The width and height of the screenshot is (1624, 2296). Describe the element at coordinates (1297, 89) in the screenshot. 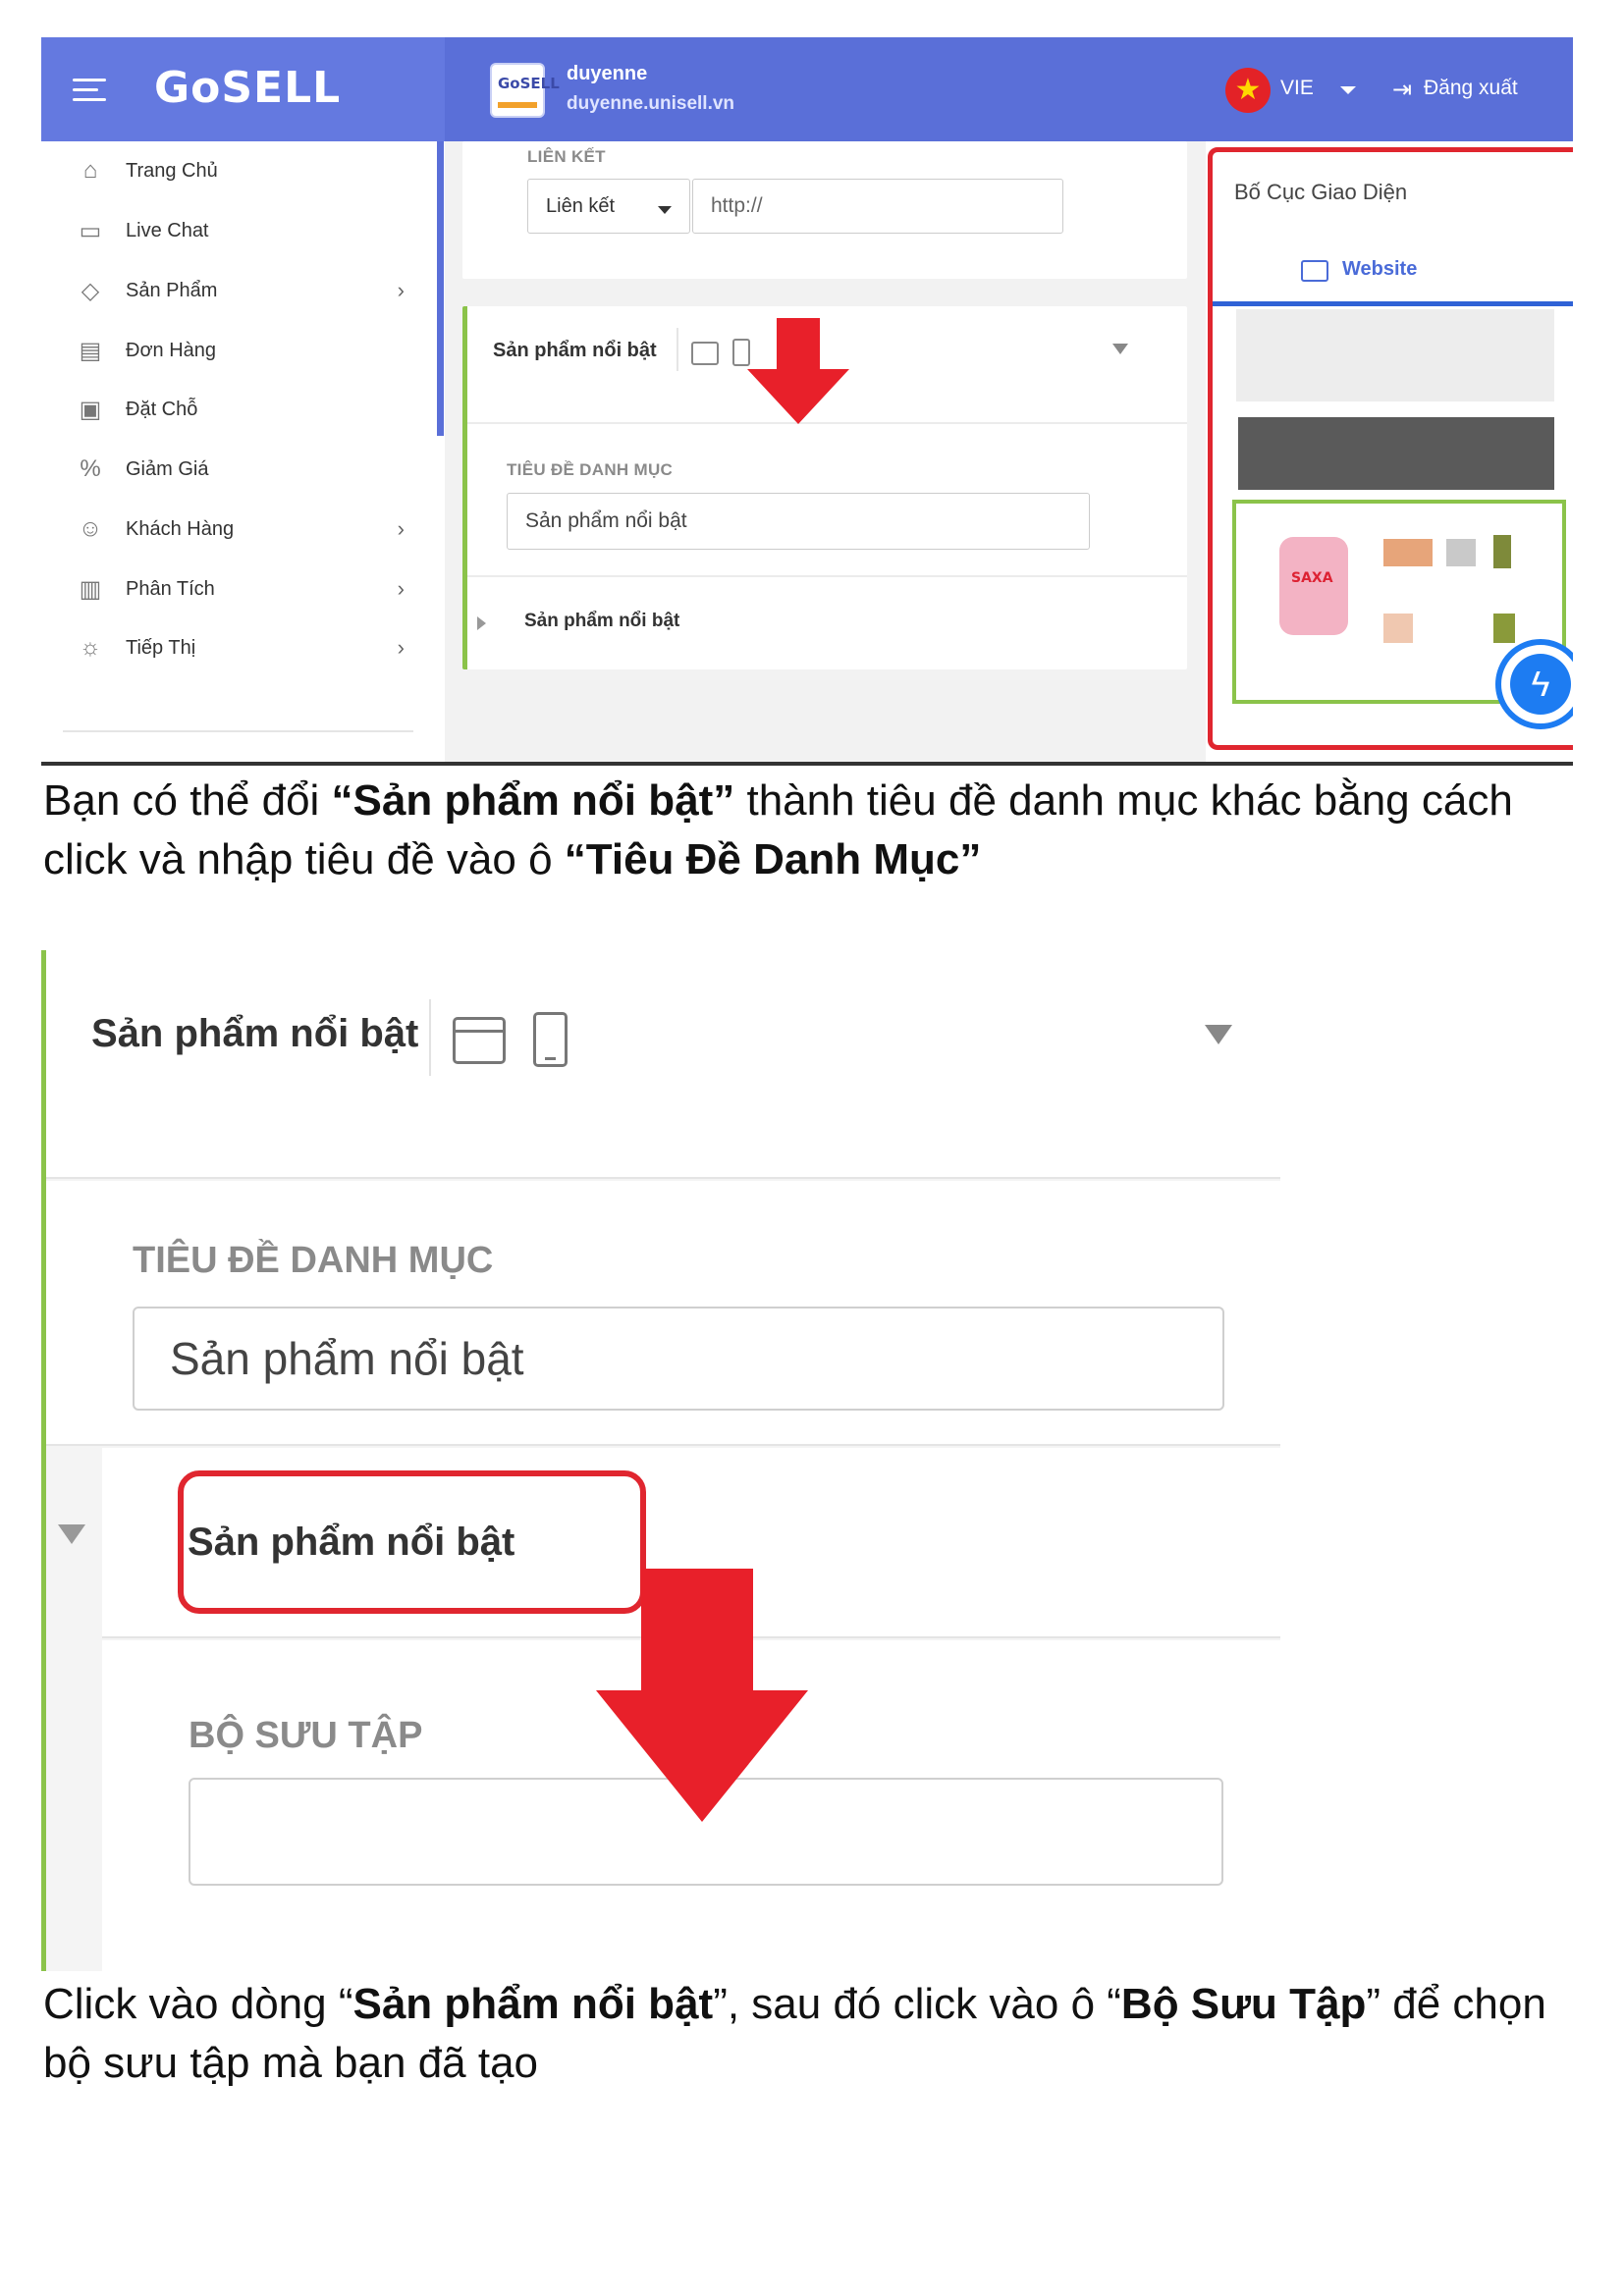

I see `language-select: VIE` at that location.